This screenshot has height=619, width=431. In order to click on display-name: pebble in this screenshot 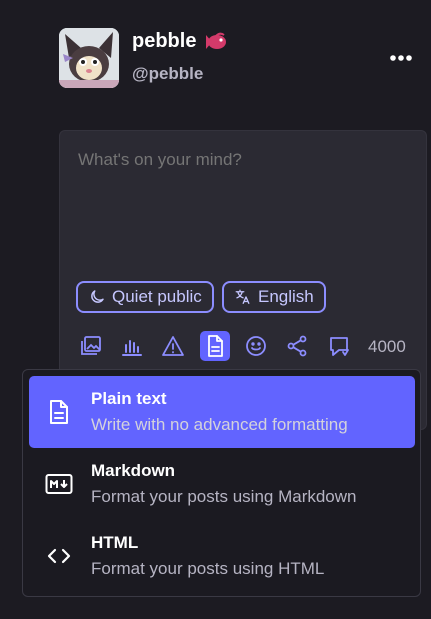, I will do `click(180, 41)`.